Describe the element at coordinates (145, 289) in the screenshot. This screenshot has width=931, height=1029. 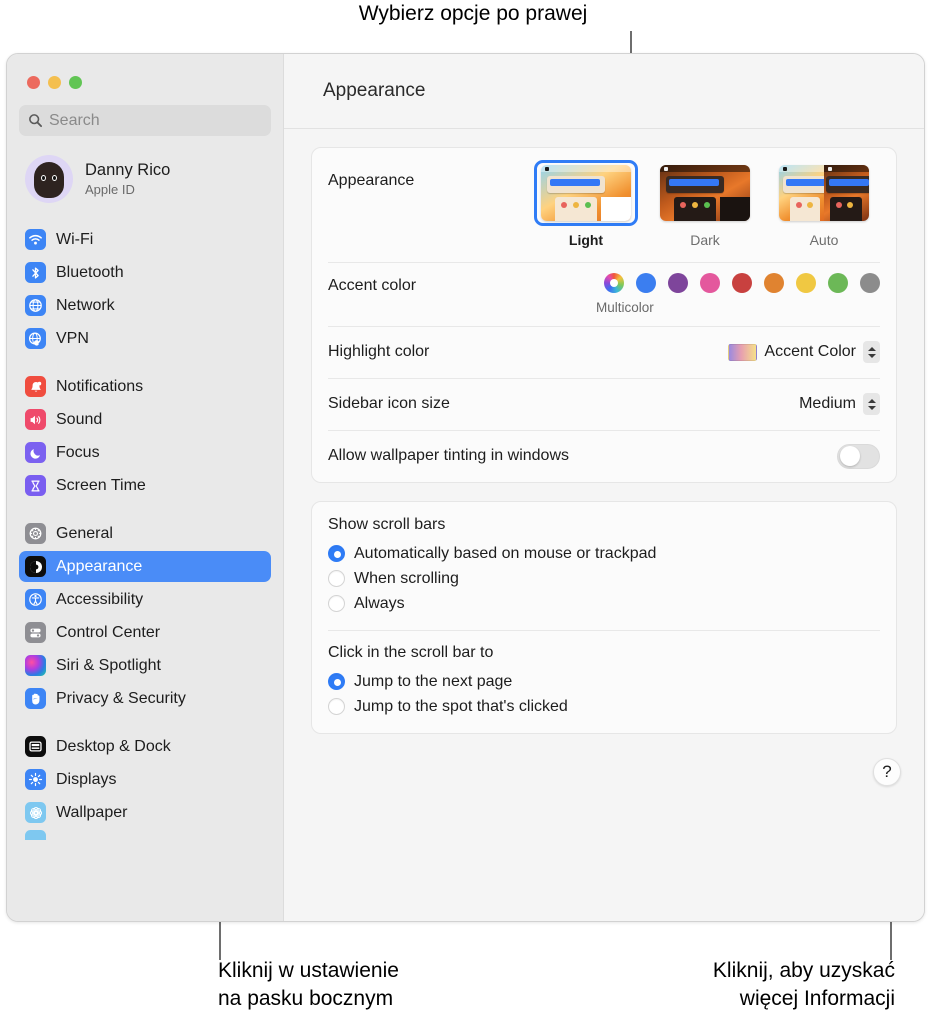
I see `sidebar-group-network: Wi-Fi Bluetooth Network VPN` at that location.